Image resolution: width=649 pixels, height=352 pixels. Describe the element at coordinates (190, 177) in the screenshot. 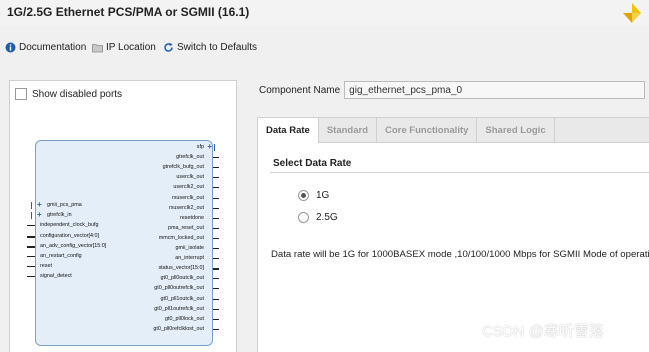

I see `right-port-label: userclk_out` at that location.